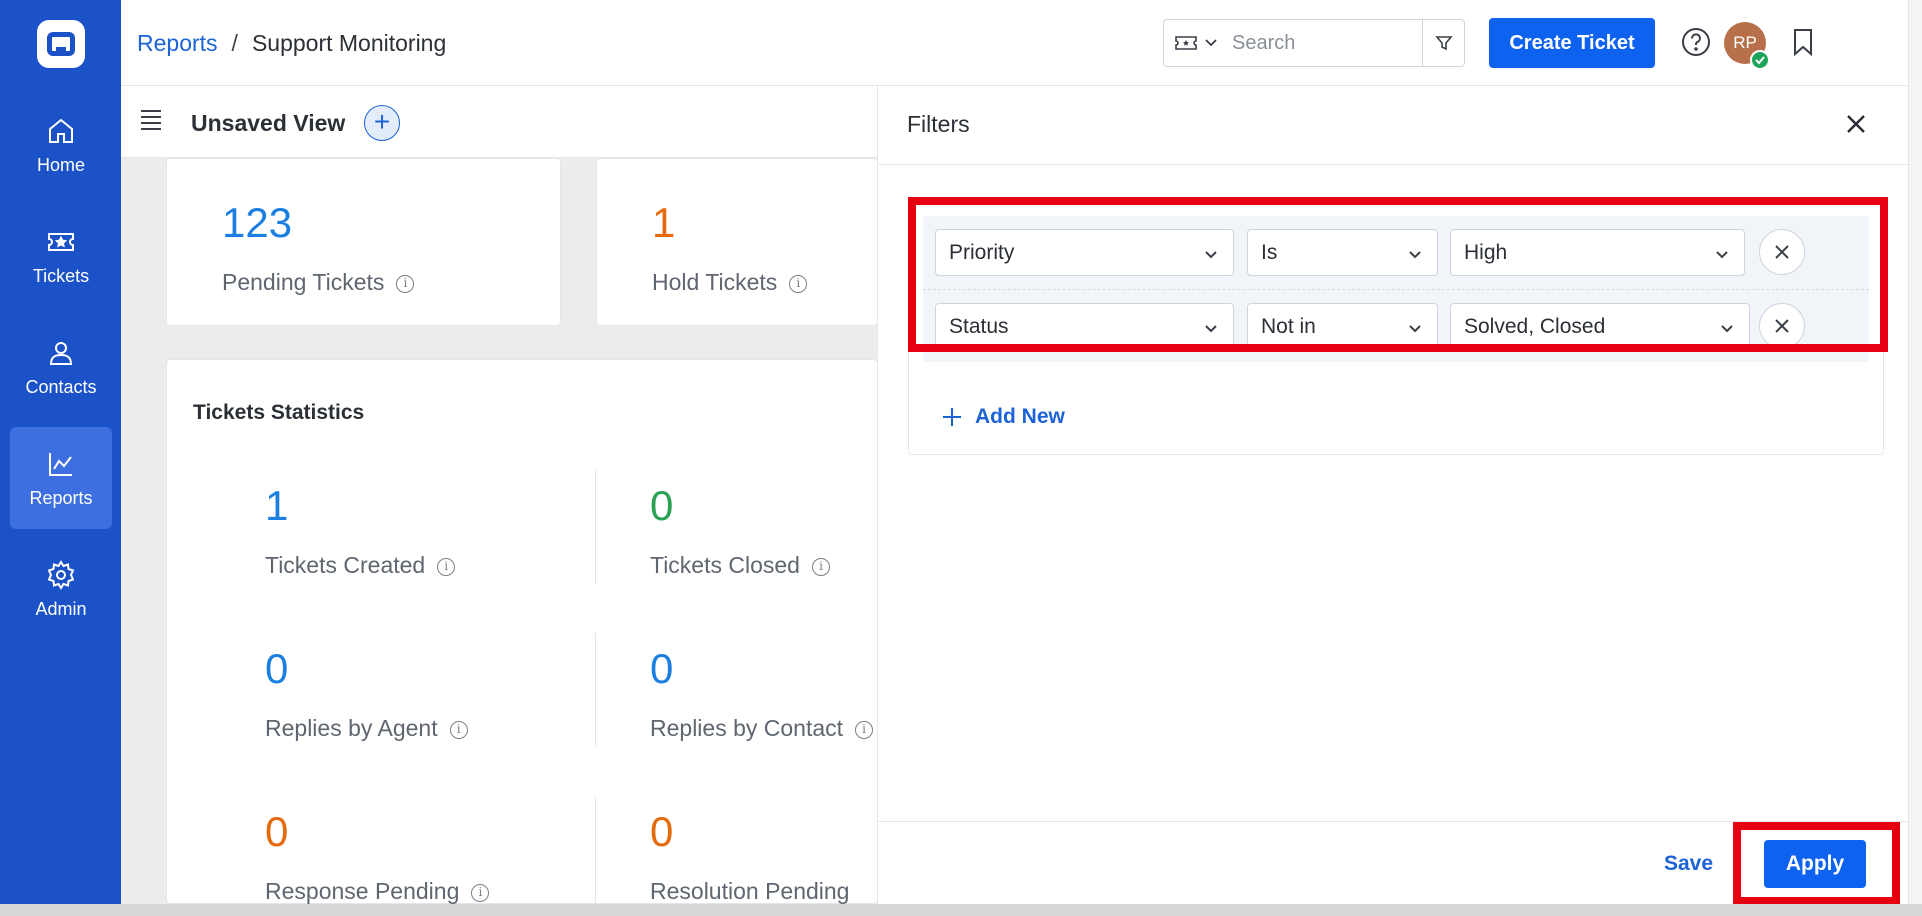 Image resolution: width=1922 pixels, height=916 pixels. I want to click on filter-field-value: Priority, so click(982, 252).